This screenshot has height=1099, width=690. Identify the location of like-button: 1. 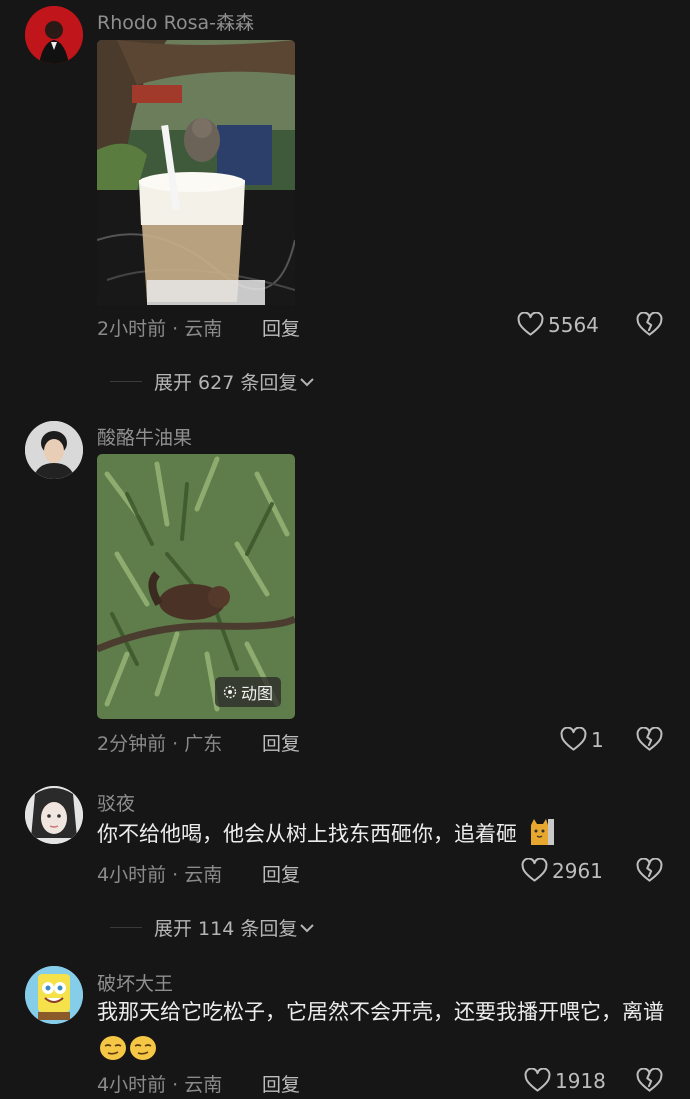
(582, 739).